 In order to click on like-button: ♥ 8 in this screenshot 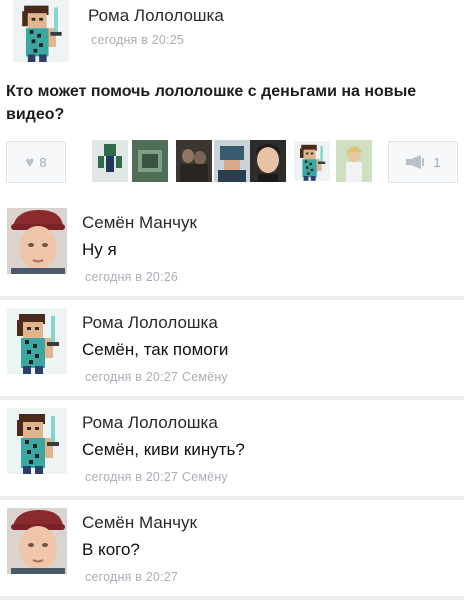, I will do `click(36, 162)`.